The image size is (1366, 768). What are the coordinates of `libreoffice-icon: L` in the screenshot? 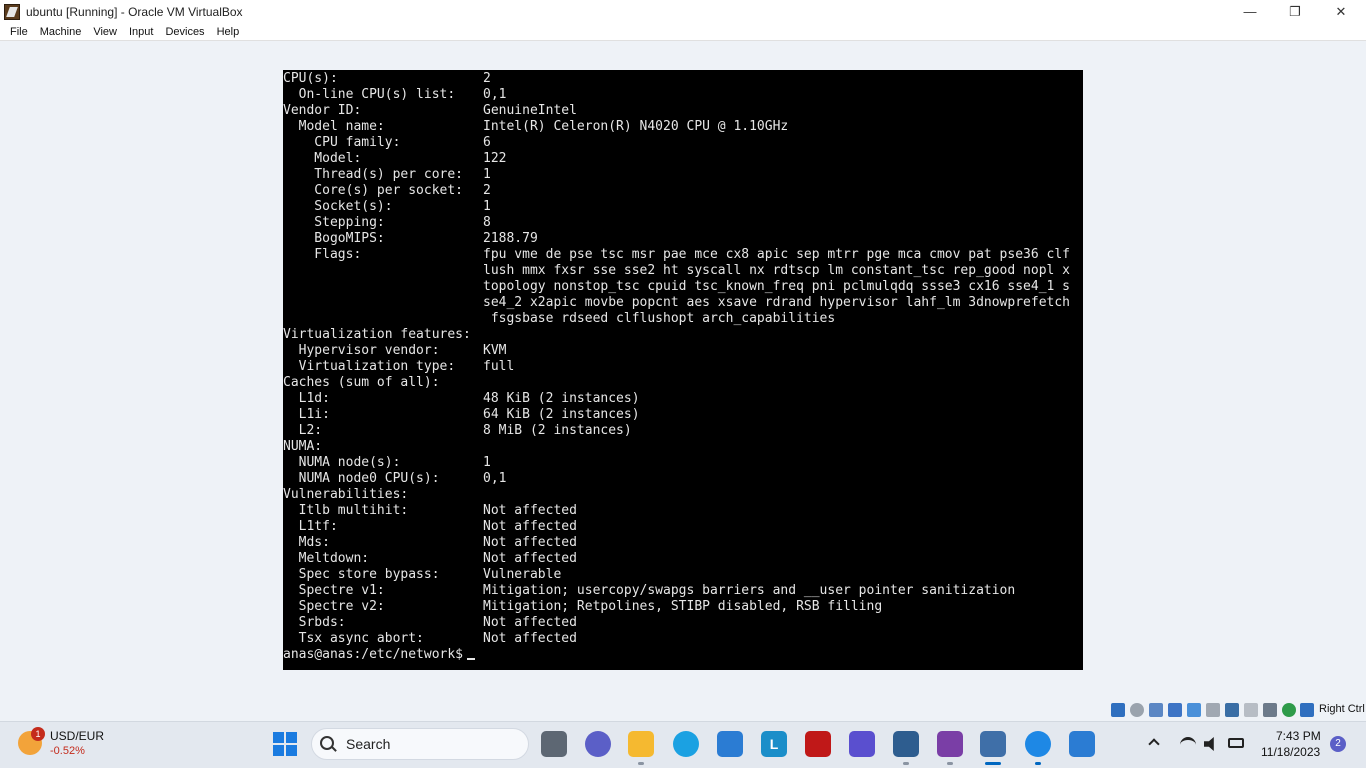 It's located at (774, 744).